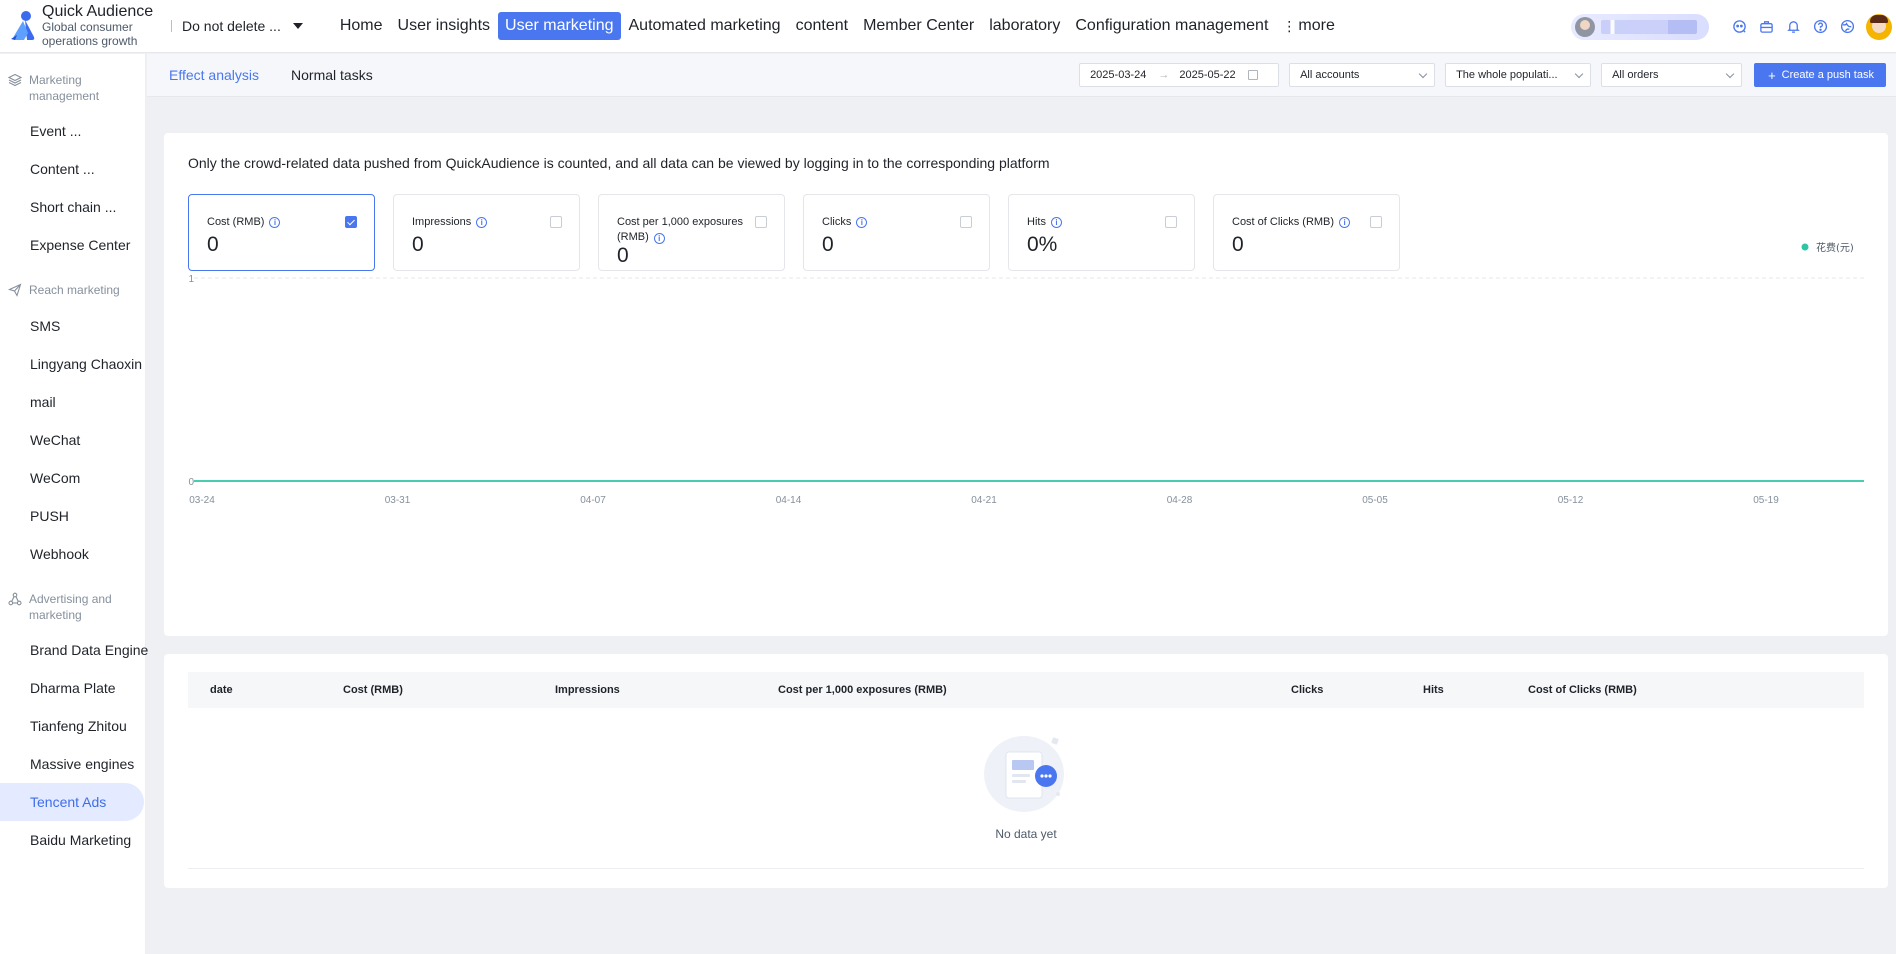 This screenshot has height=954, width=1896. I want to click on nav-more-button: ⋮ more, so click(1308, 26).